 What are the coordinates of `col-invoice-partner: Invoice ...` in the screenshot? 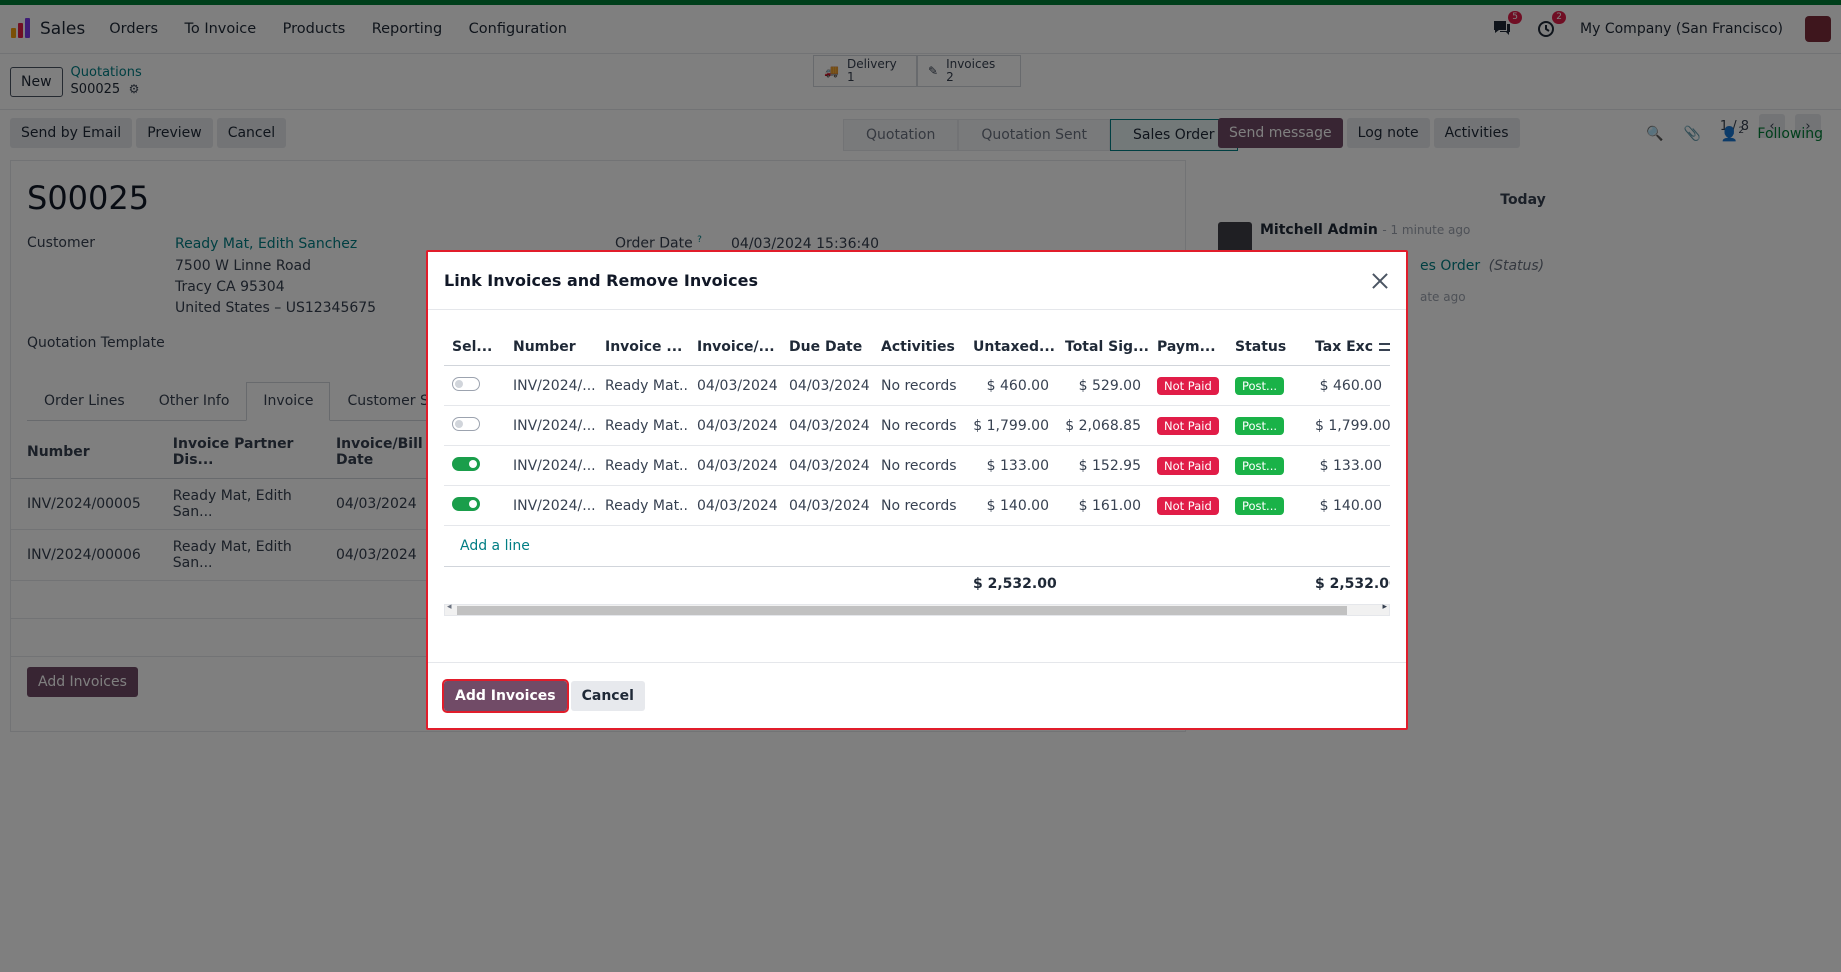 It's located at (643, 346).